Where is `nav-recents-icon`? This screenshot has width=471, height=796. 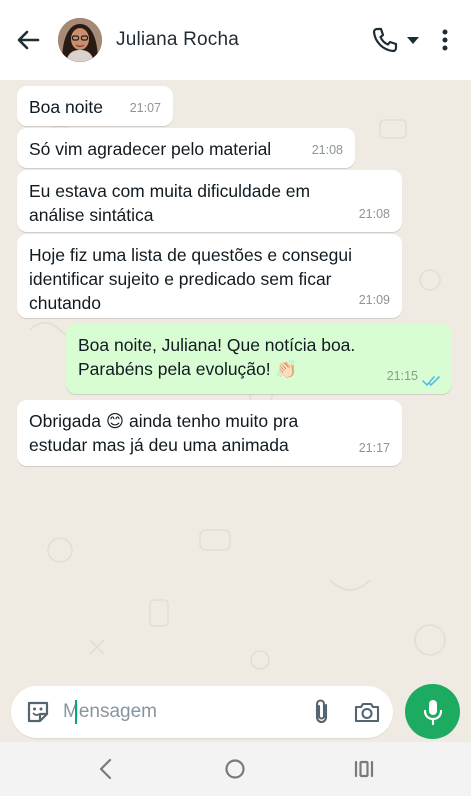
nav-recents-icon is located at coordinates (364, 769).